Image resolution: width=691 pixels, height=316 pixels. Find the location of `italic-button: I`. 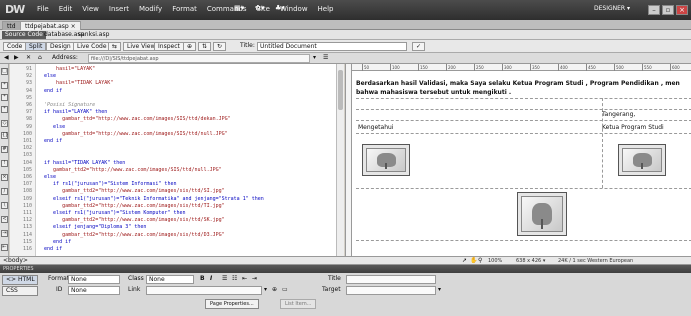

italic-button: I is located at coordinates (211, 278).